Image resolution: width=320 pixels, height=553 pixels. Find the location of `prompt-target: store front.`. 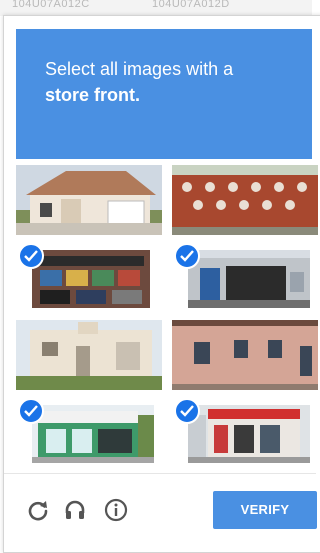

prompt-target: store front. is located at coordinates (93, 95).